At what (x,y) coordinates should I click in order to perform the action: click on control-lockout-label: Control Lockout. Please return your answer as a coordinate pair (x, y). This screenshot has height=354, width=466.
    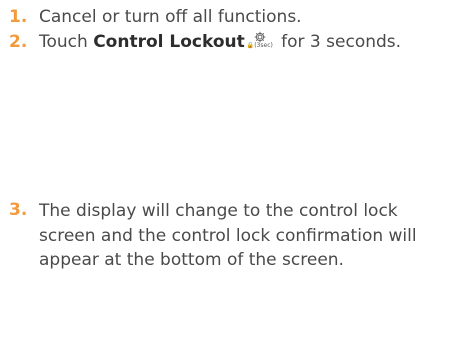
    Looking at the image, I should click on (169, 42).